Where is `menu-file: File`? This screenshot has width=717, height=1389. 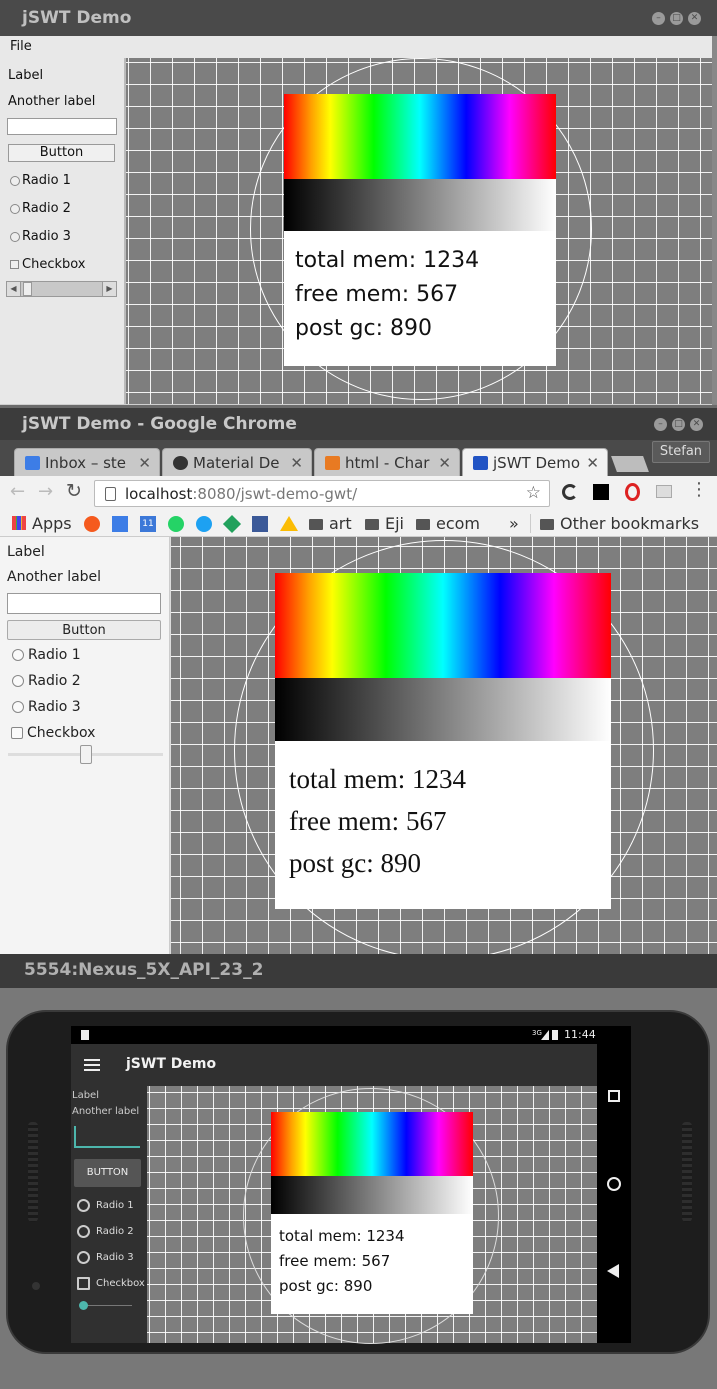
menu-file: File is located at coordinates (21, 46).